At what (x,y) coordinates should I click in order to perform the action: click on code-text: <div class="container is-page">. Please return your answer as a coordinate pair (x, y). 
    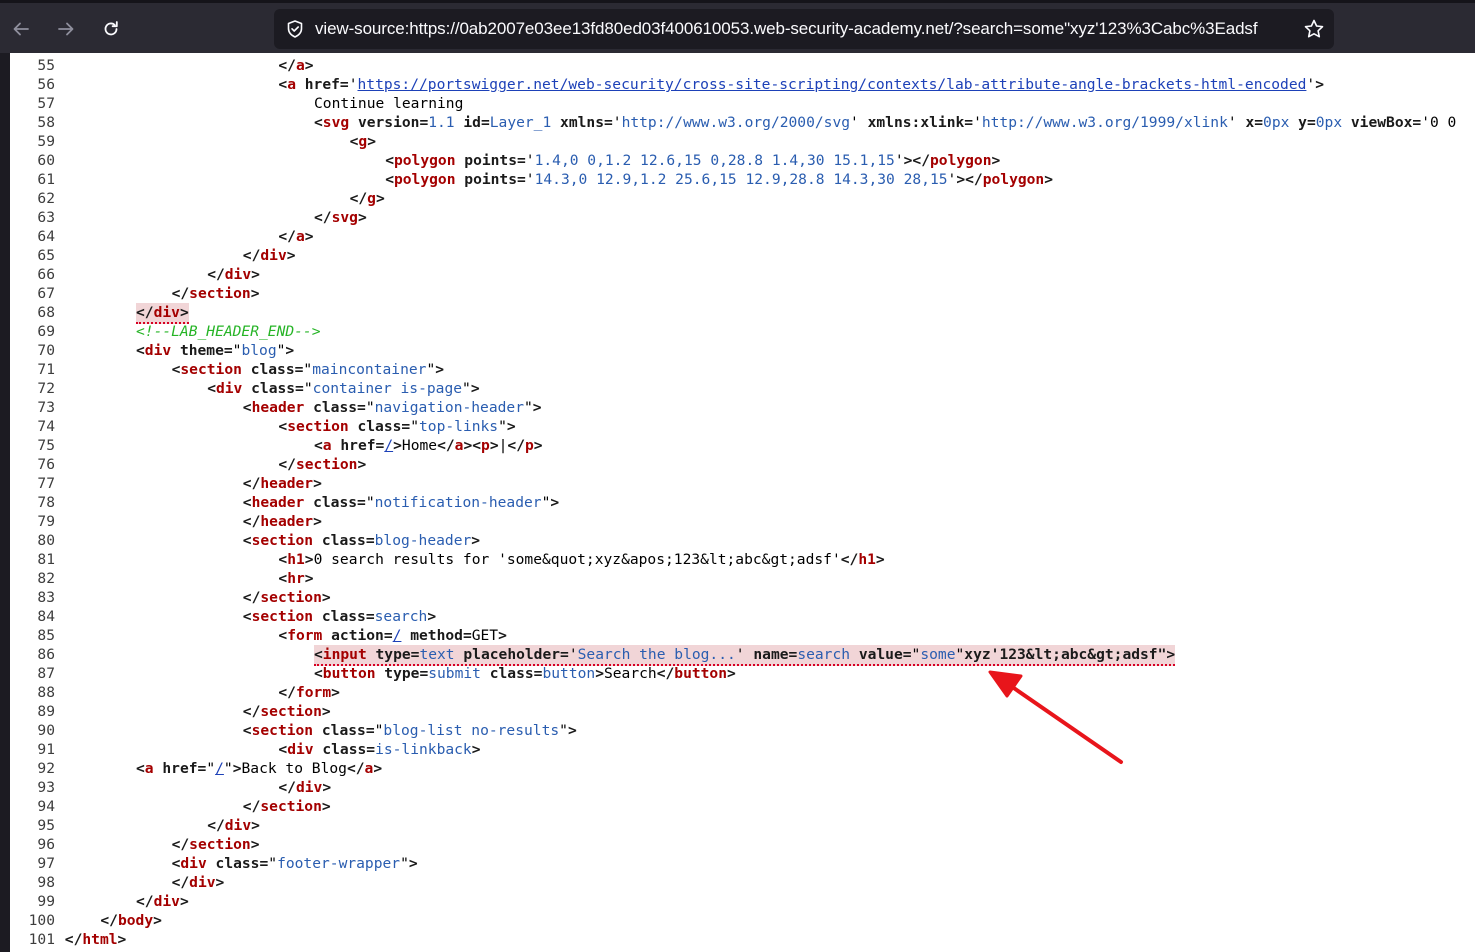
    Looking at the image, I should click on (343, 388).